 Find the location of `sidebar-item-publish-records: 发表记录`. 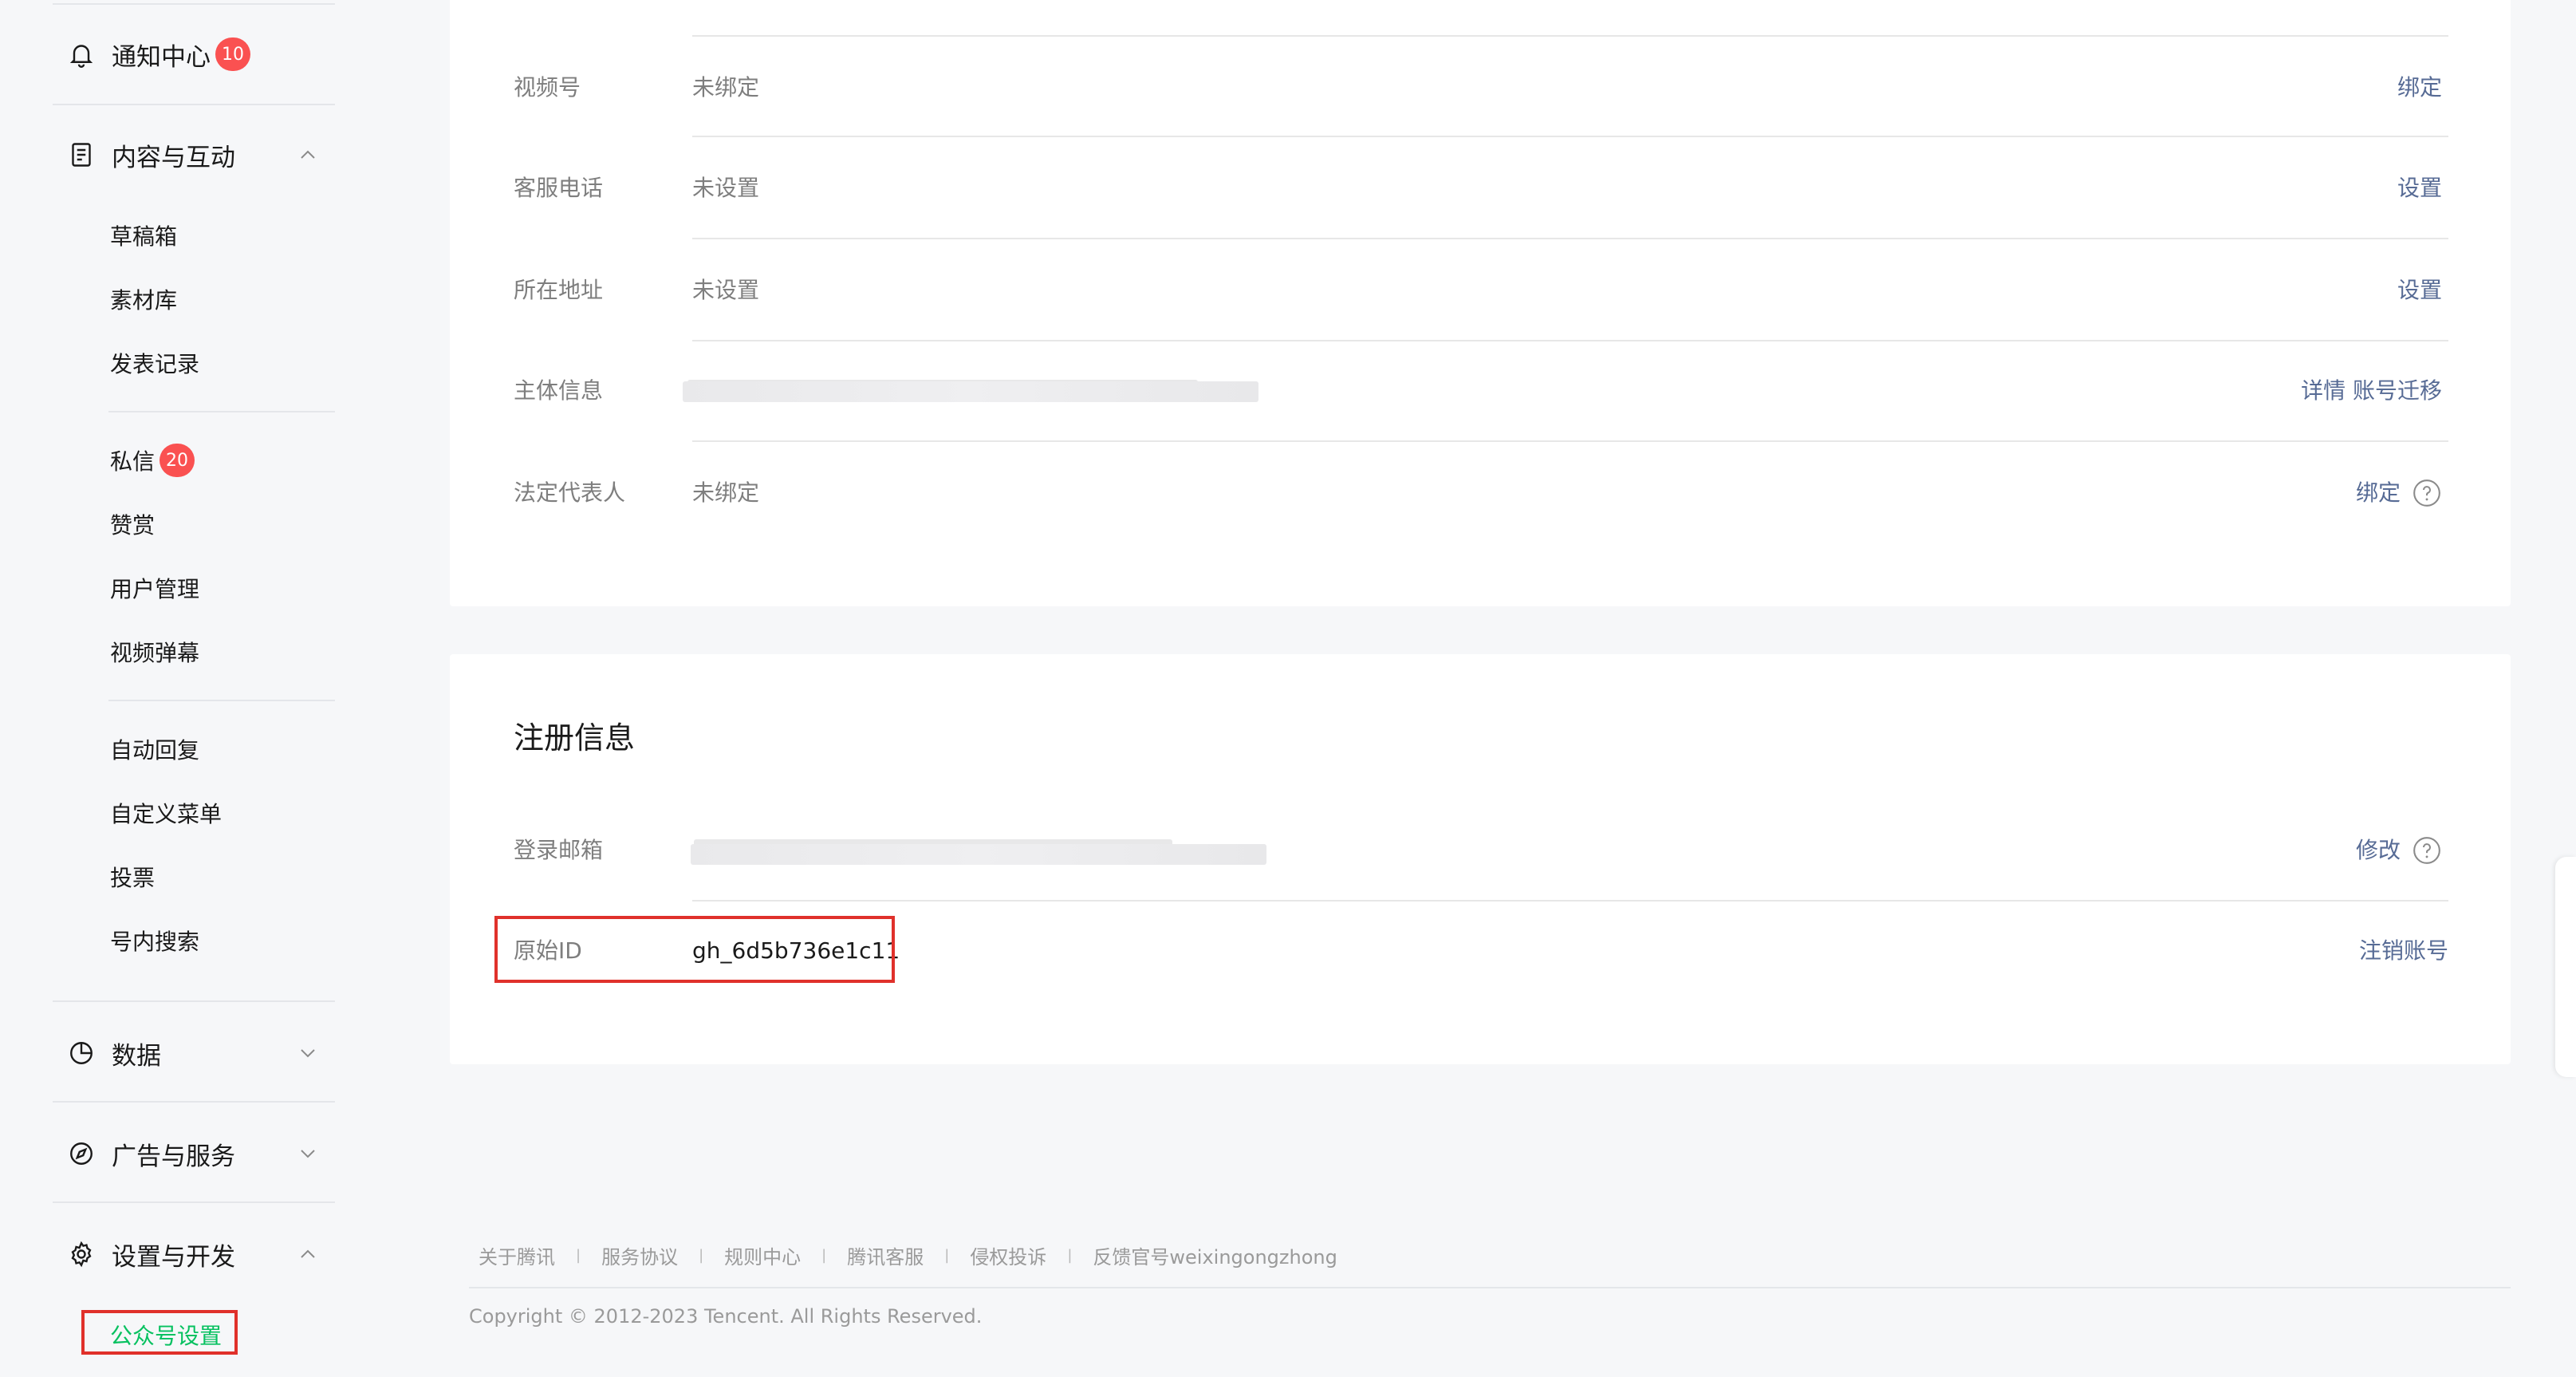

sidebar-item-publish-records: 发表记录 is located at coordinates (154, 363).